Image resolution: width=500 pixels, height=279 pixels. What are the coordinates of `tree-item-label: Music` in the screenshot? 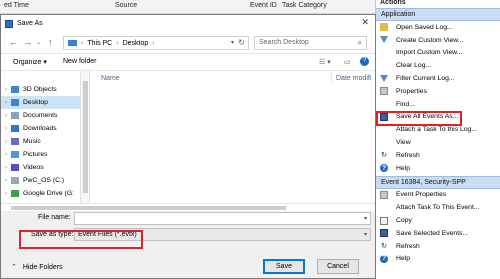 It's located at (32, 141).